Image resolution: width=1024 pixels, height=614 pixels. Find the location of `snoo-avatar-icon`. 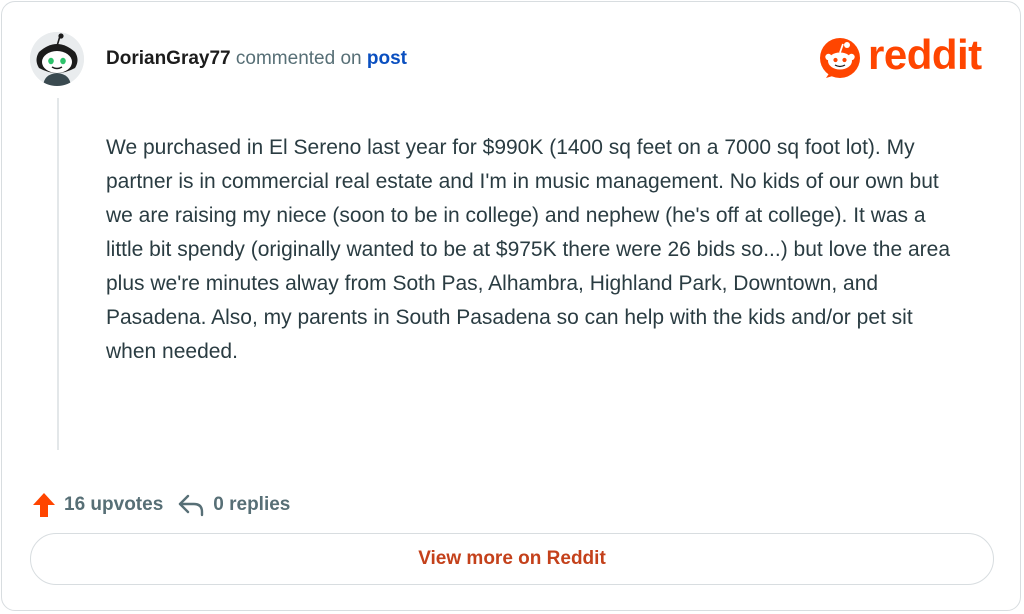

snoo-avatar-icon is located at coordinates (57, 59).